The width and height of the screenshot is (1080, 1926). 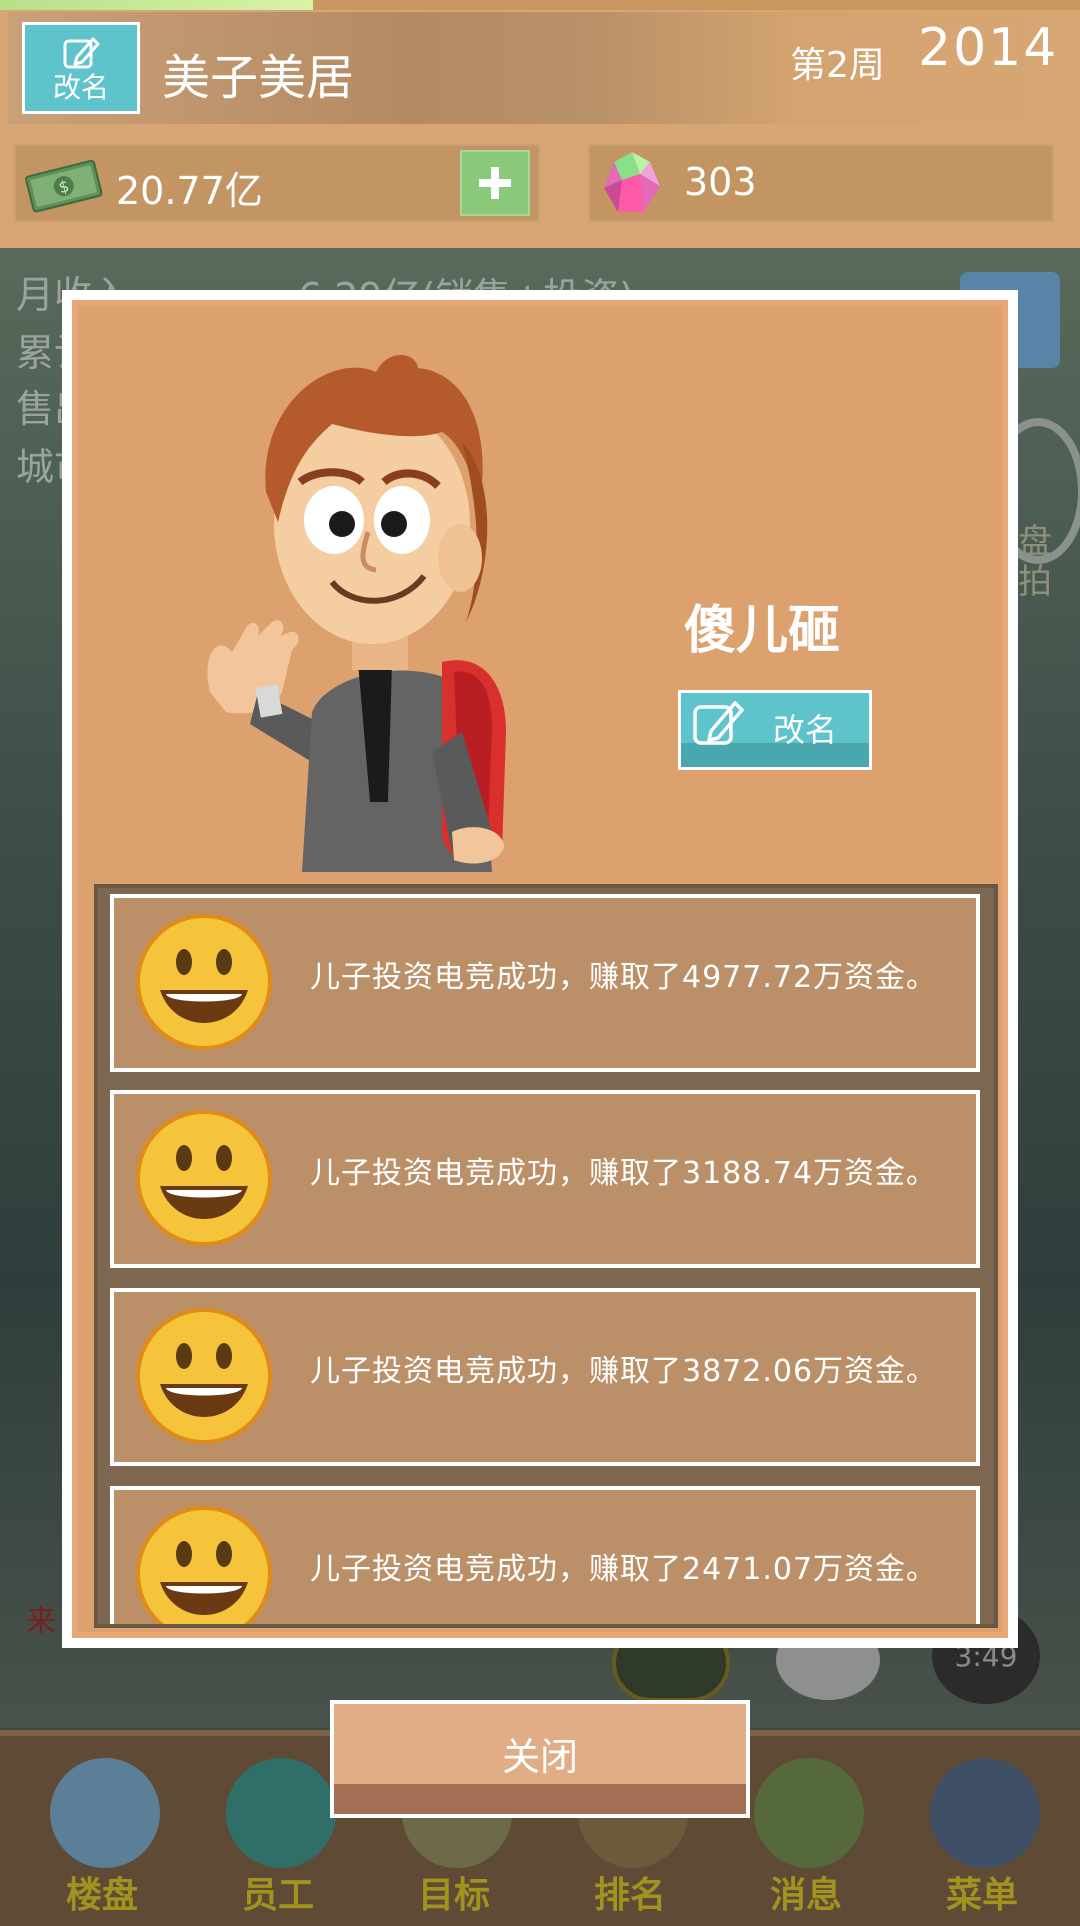 What do you see at coordinates (540, 1799) in the screenshot?
I see `button-stripe` at bounding box center [540, 1799].